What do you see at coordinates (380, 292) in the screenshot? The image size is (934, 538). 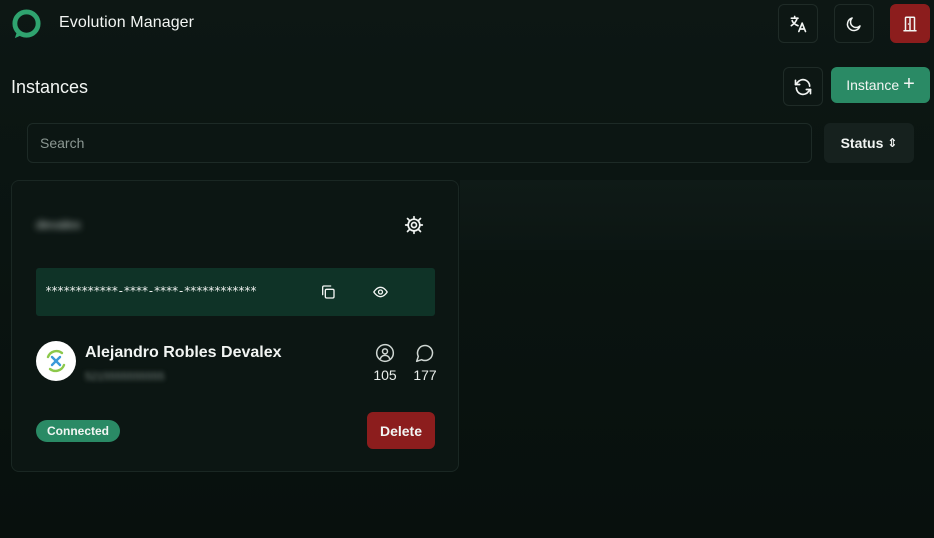 I see `eye-icon` at bounding box center [380, 292].